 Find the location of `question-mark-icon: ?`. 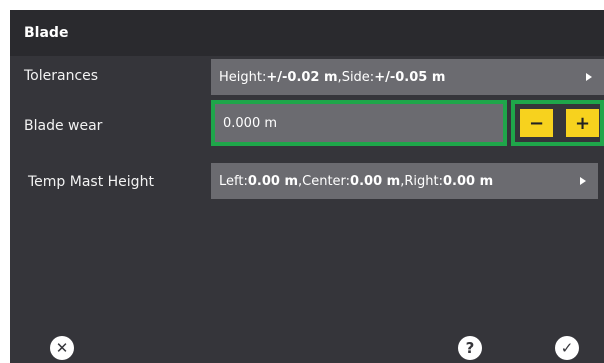

question-mark-icon: ? is located at coordinates (470, 348).